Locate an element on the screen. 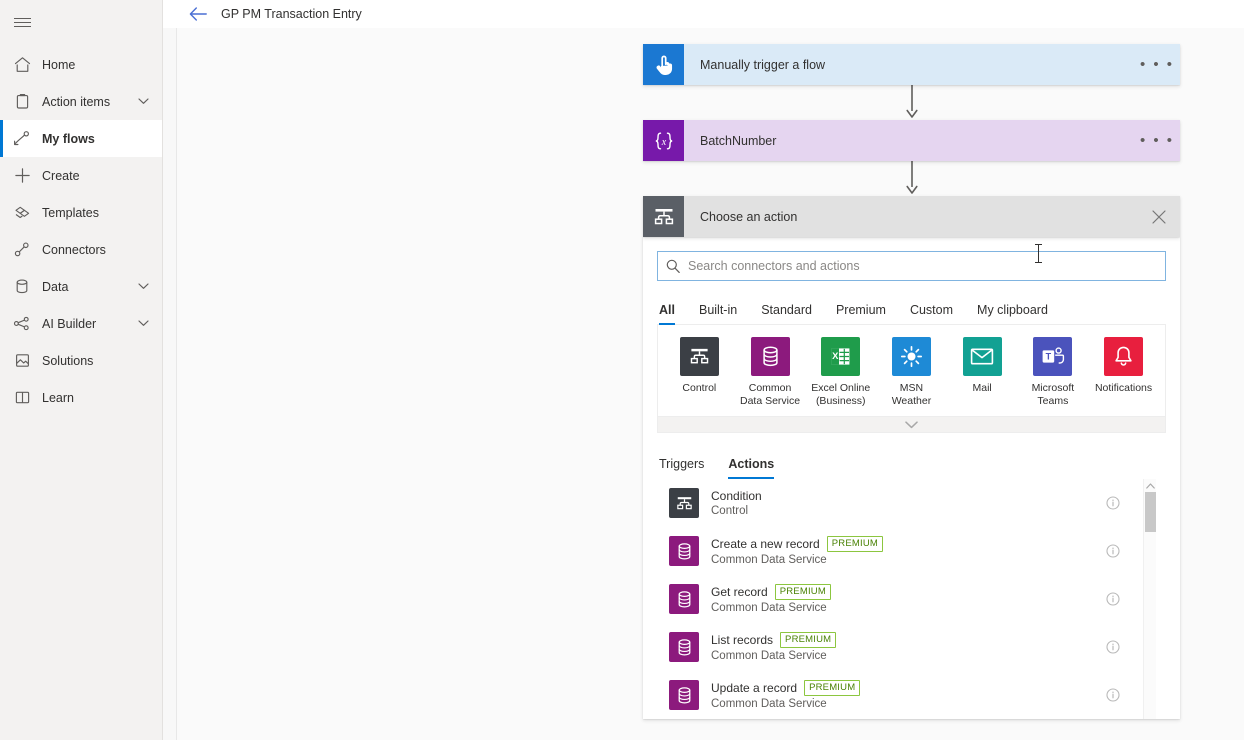  flow-card-variable-menu: • • • is located at coordinates (1157, 140).